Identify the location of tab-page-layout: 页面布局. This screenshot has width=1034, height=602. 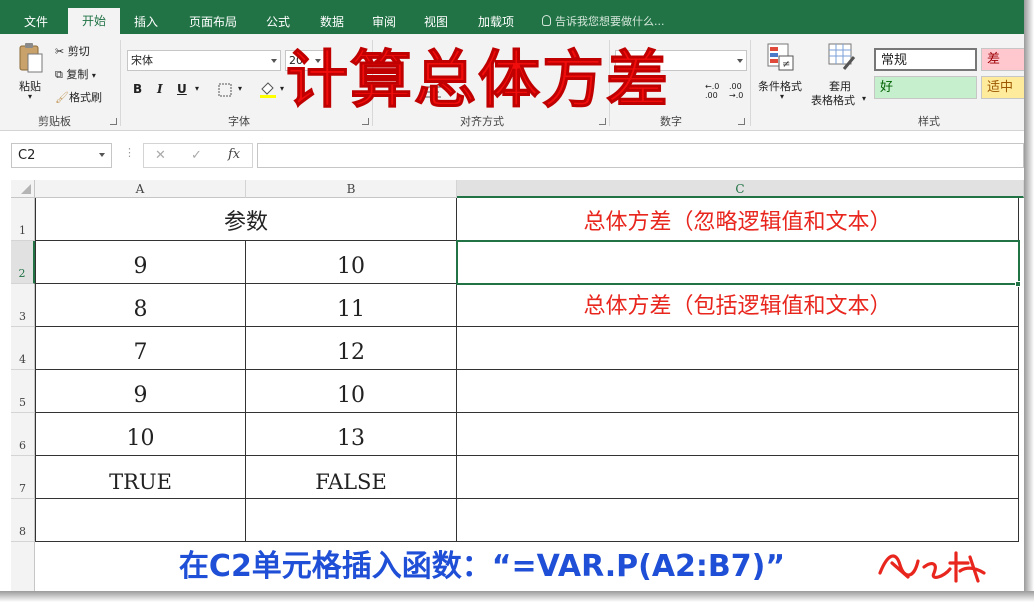
(213, 17).